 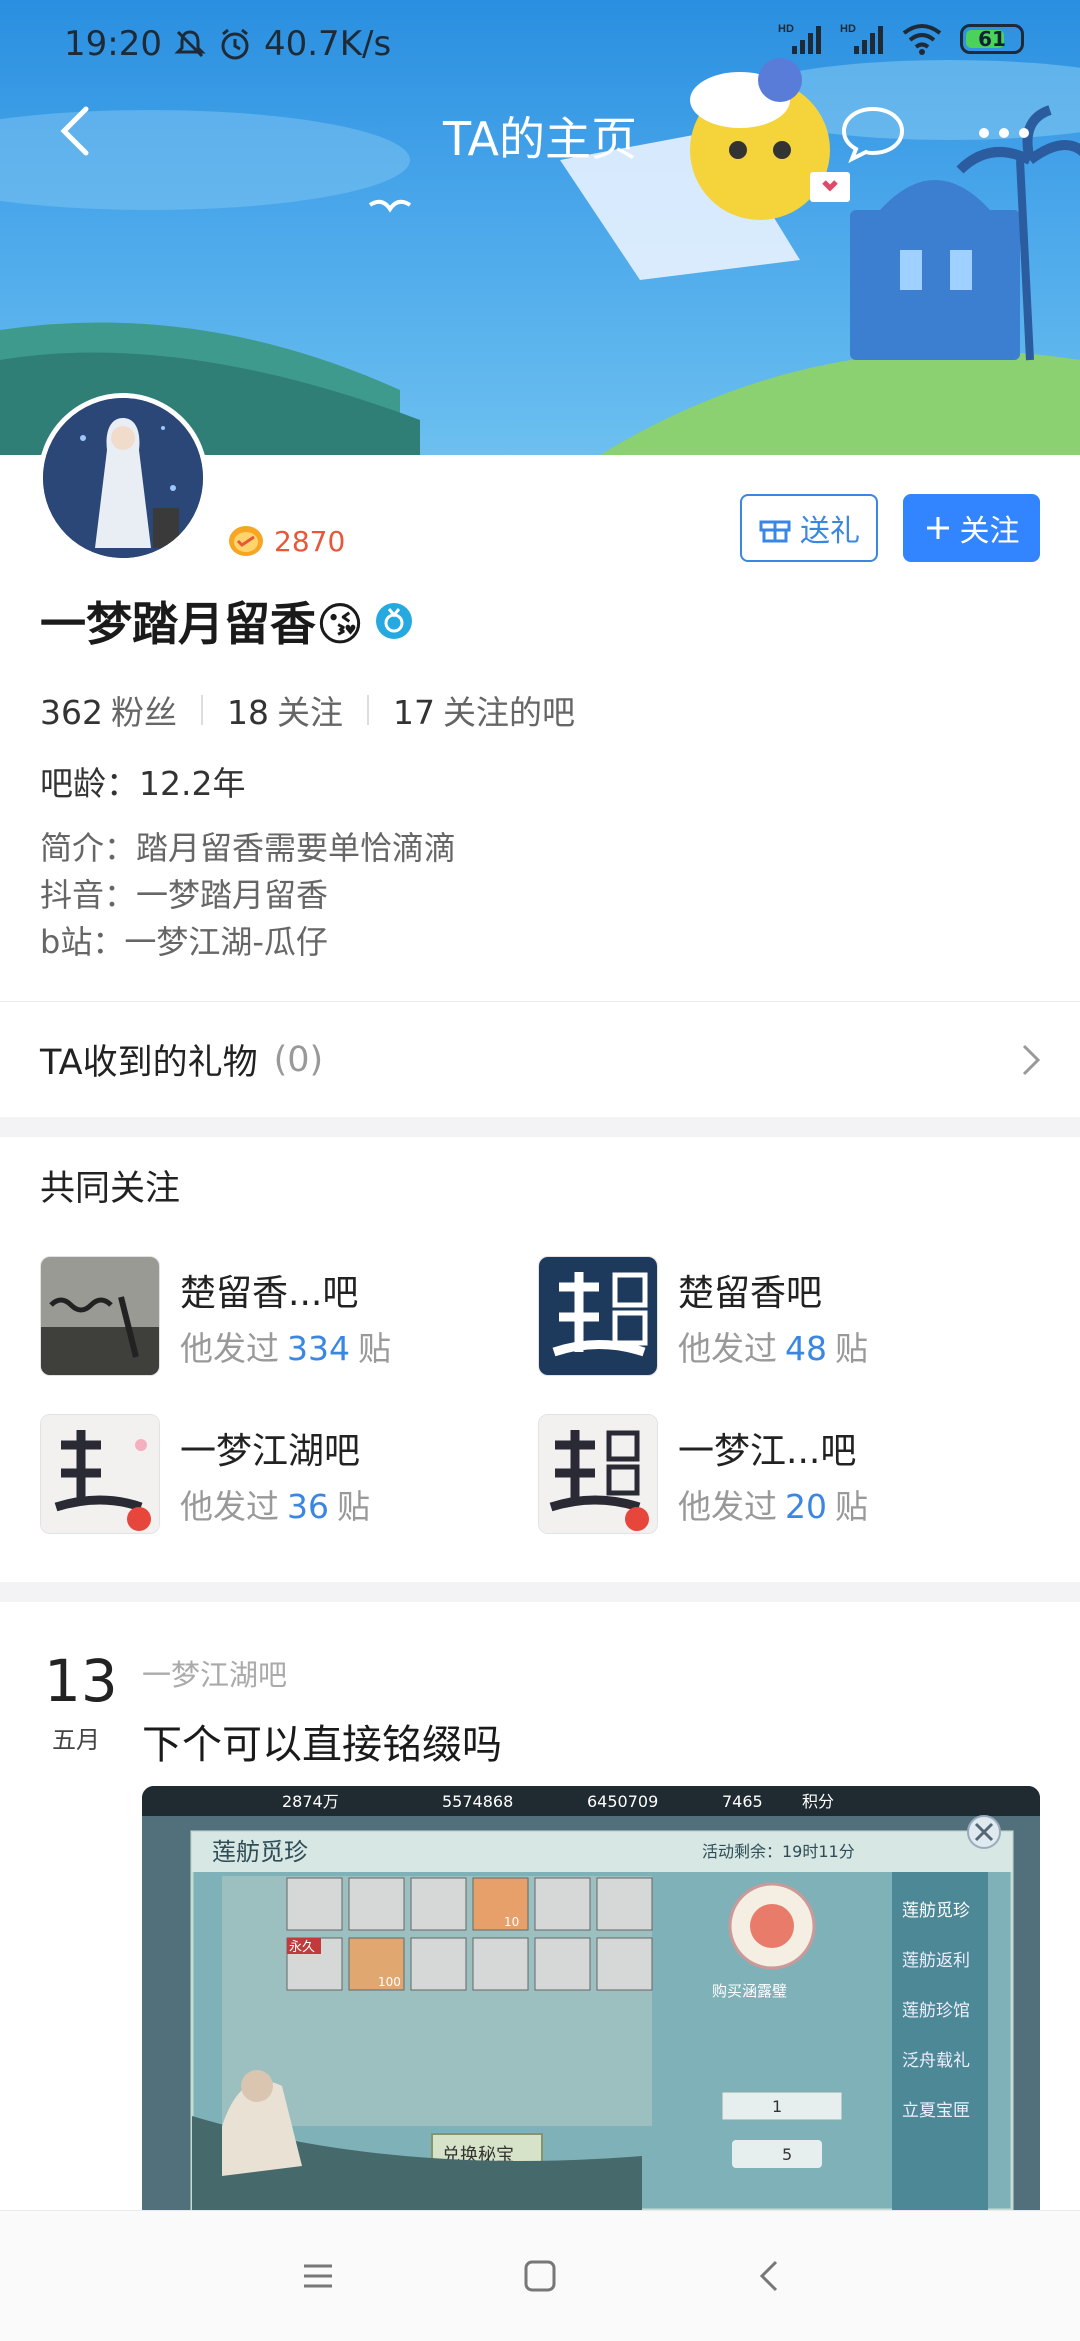 What do you see at coordinates (393, 621) in the screenshot?
I see `verified-badge-icon` at bounding box center [393, 621].